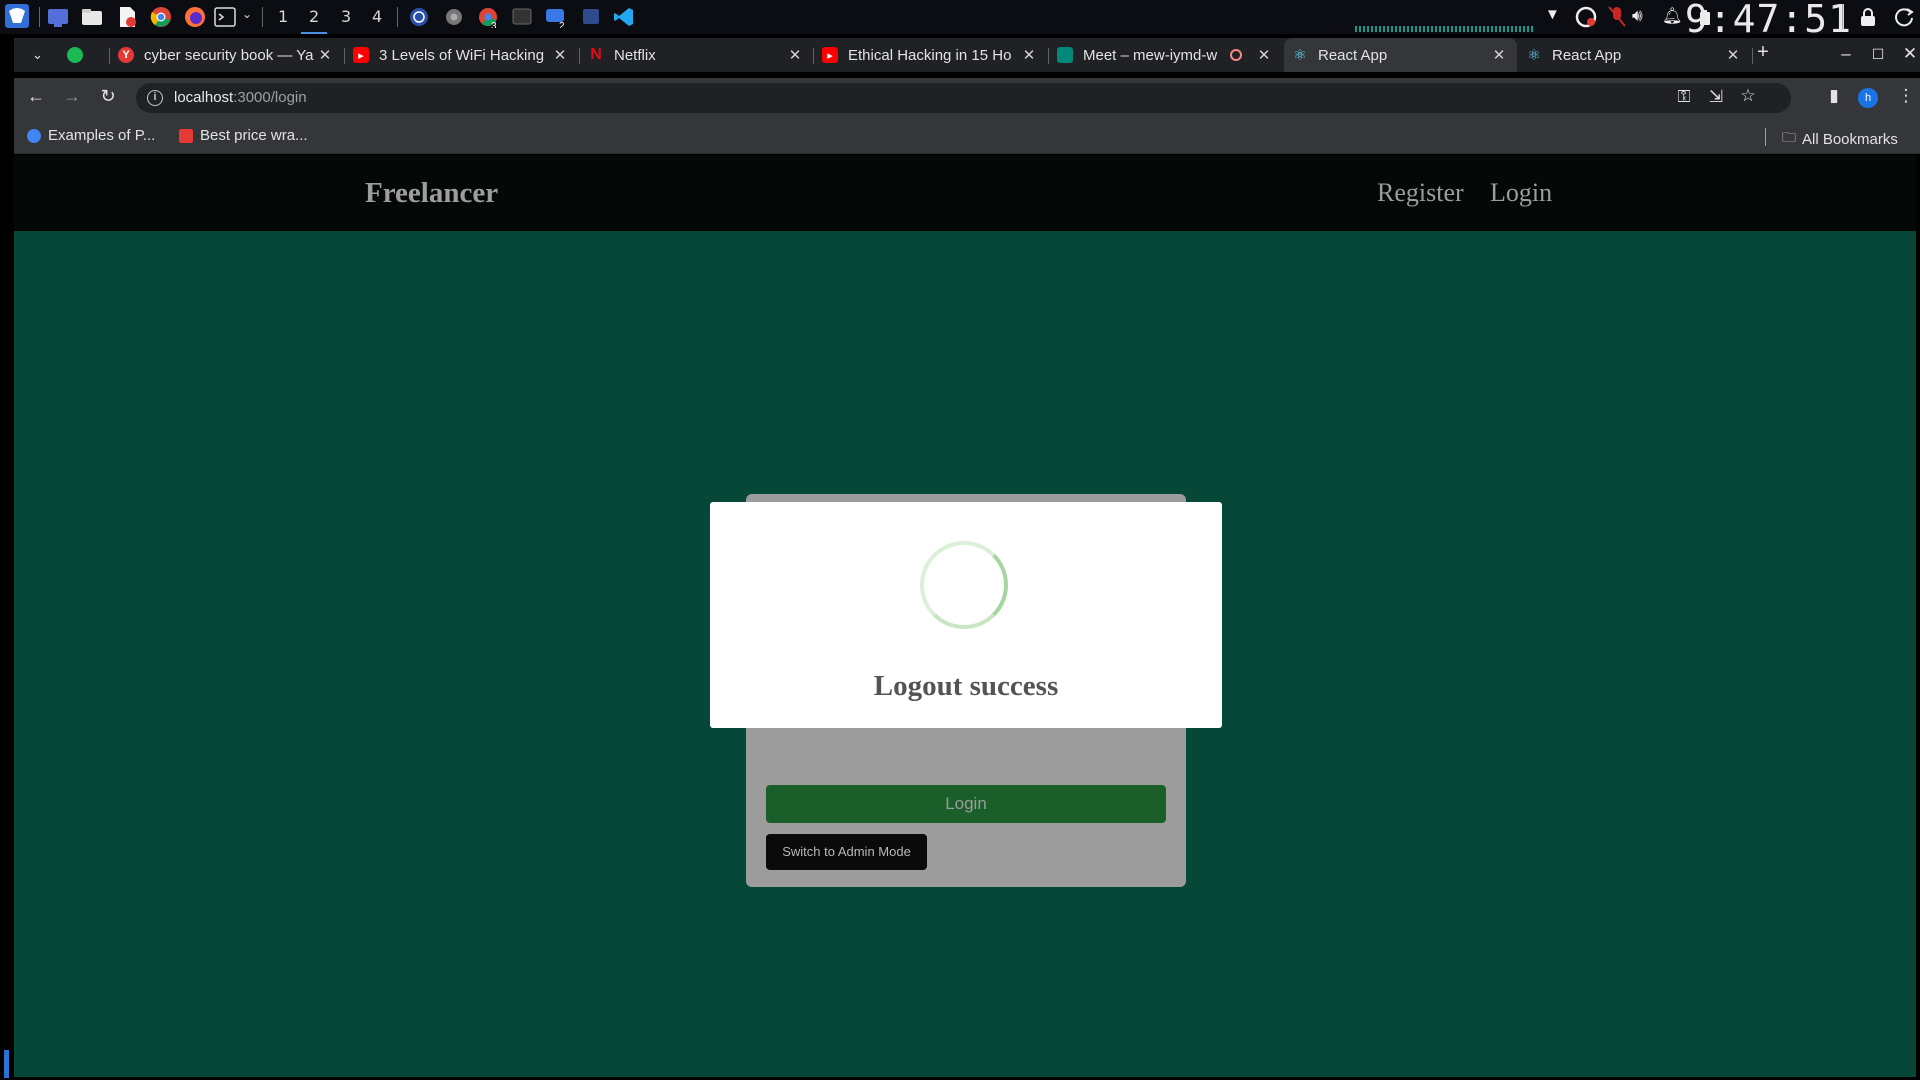 The height and width of the screenshot is (1080, 1920). Describe the element at coordinates (1868, 98) in the screenshot. I see `profile-avatar: h` at that location.